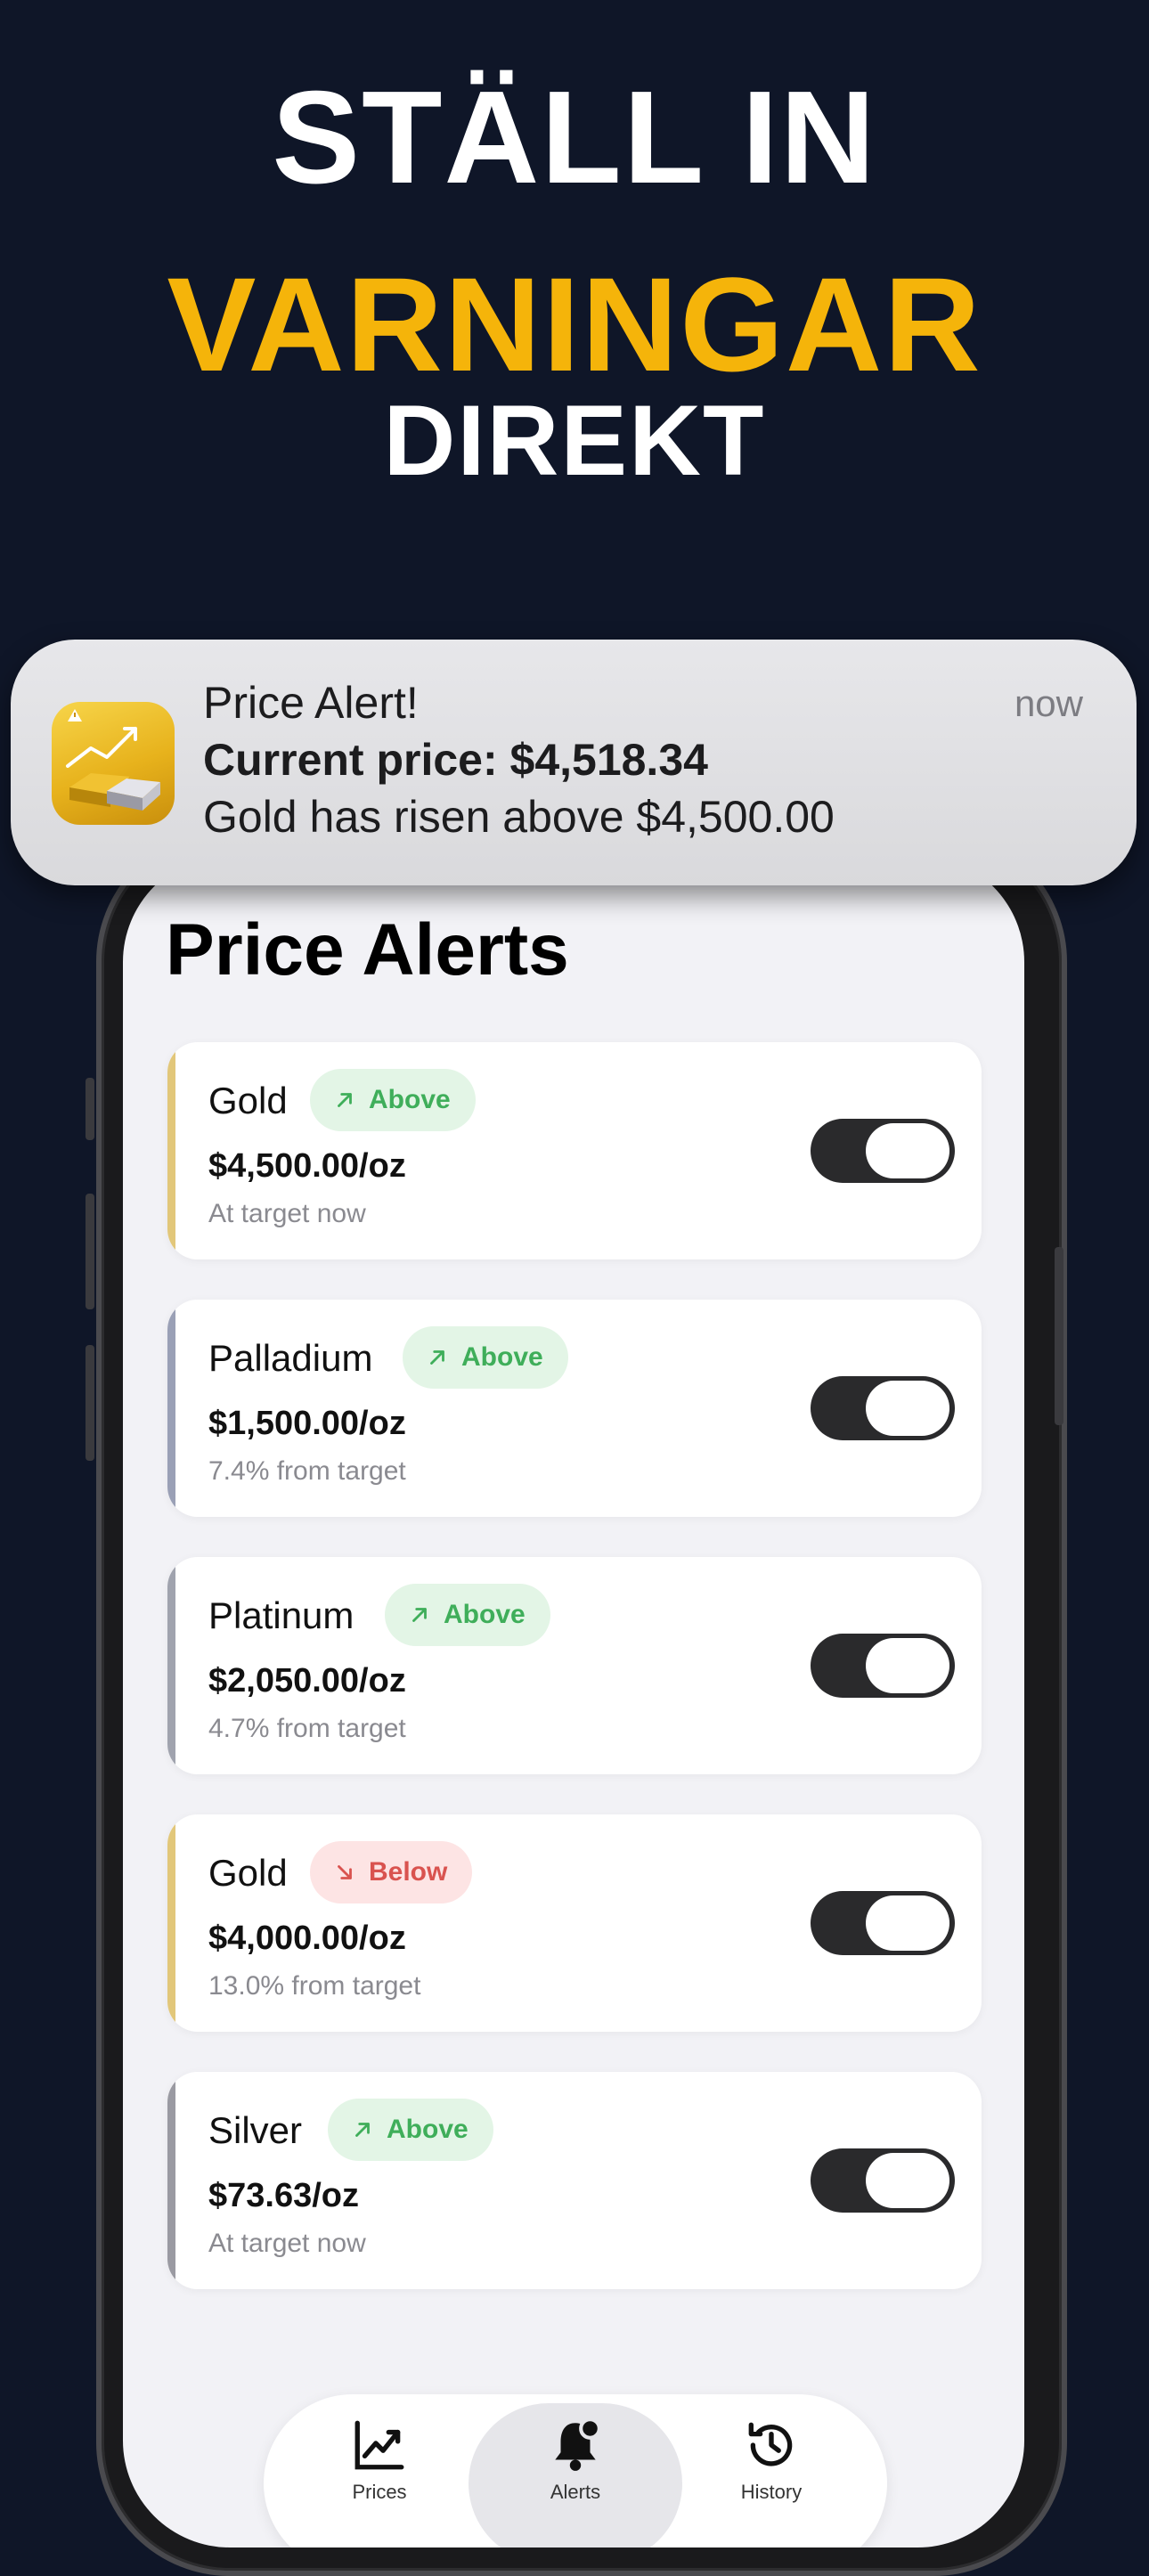 The image size is (1149, 2576). Describe the element at coordinates (456, 760) in the screenshot. I see `notification-current-price: Current price: $4,518.34` at that location.